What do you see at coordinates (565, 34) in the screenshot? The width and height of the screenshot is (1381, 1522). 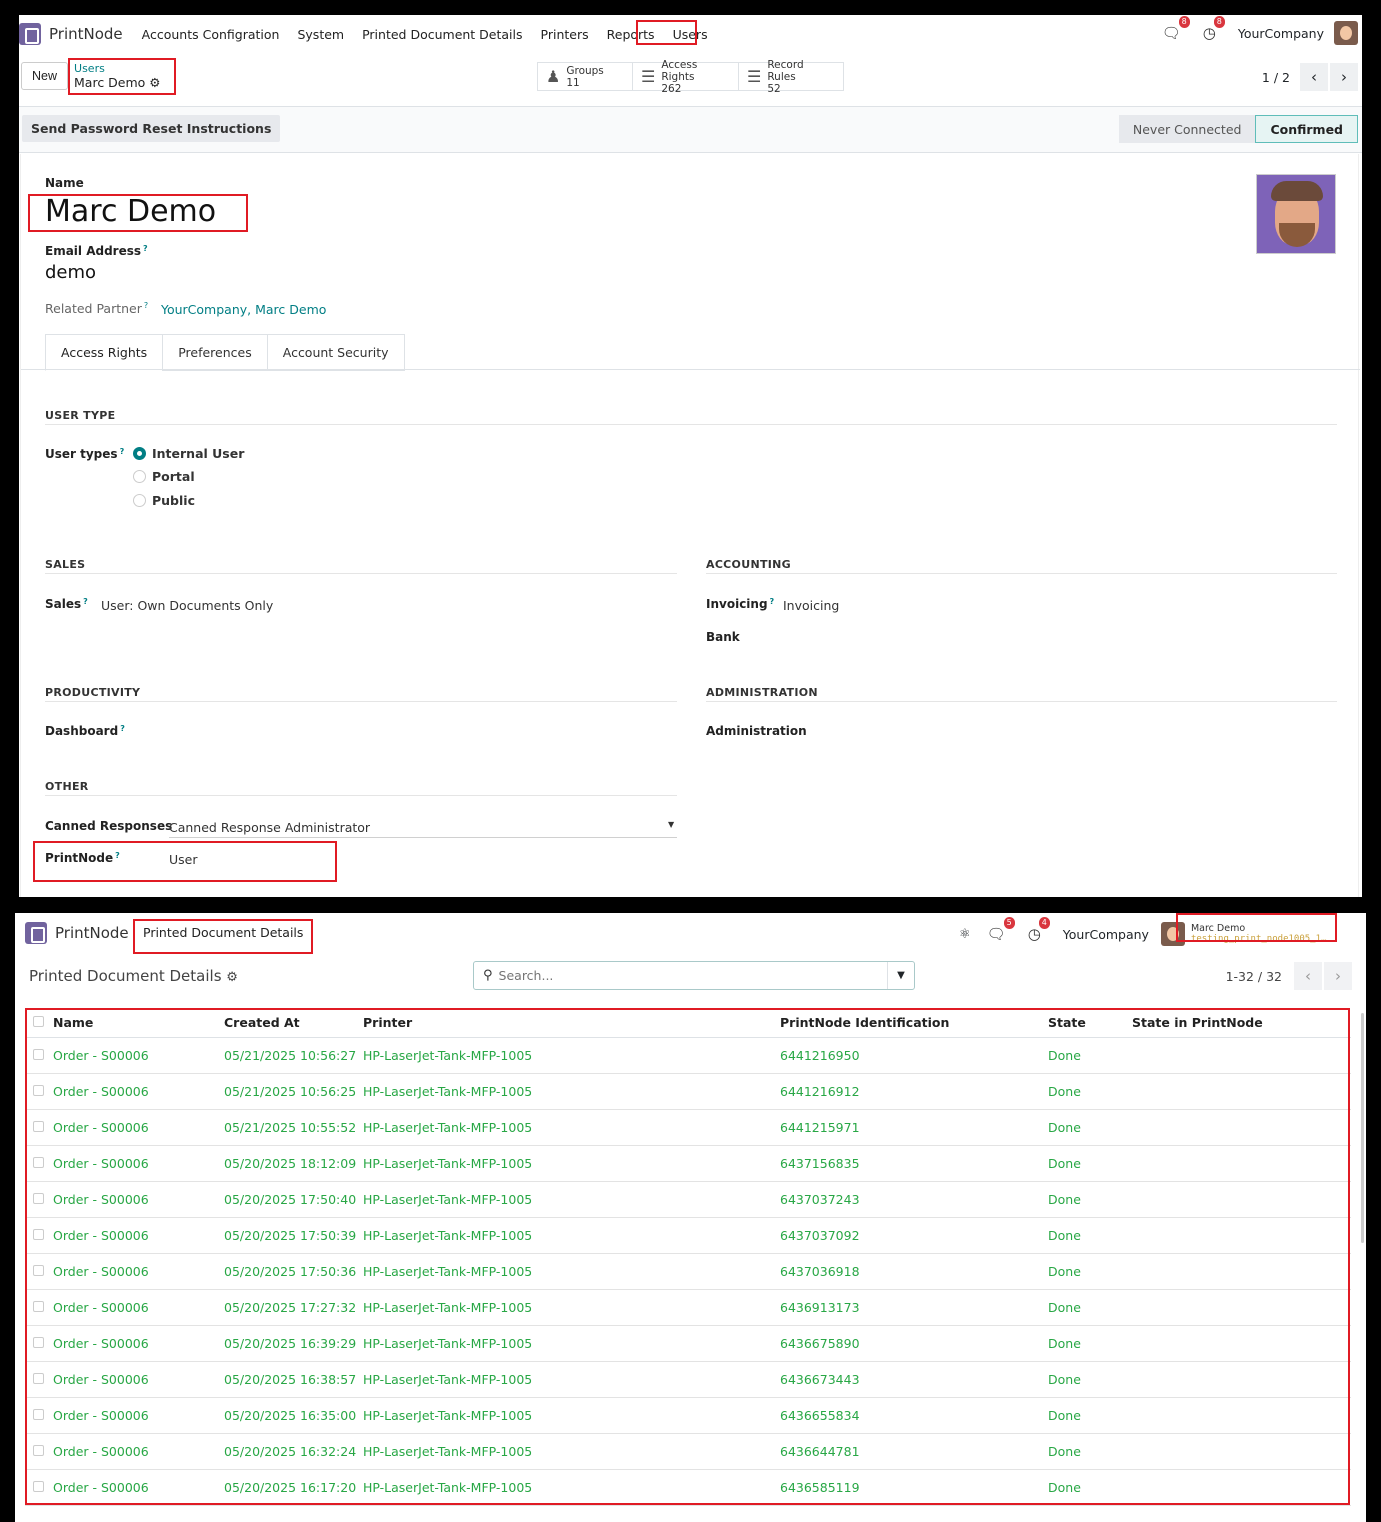 I see `menu-printers: Printers` at bounding box center [565, 34].